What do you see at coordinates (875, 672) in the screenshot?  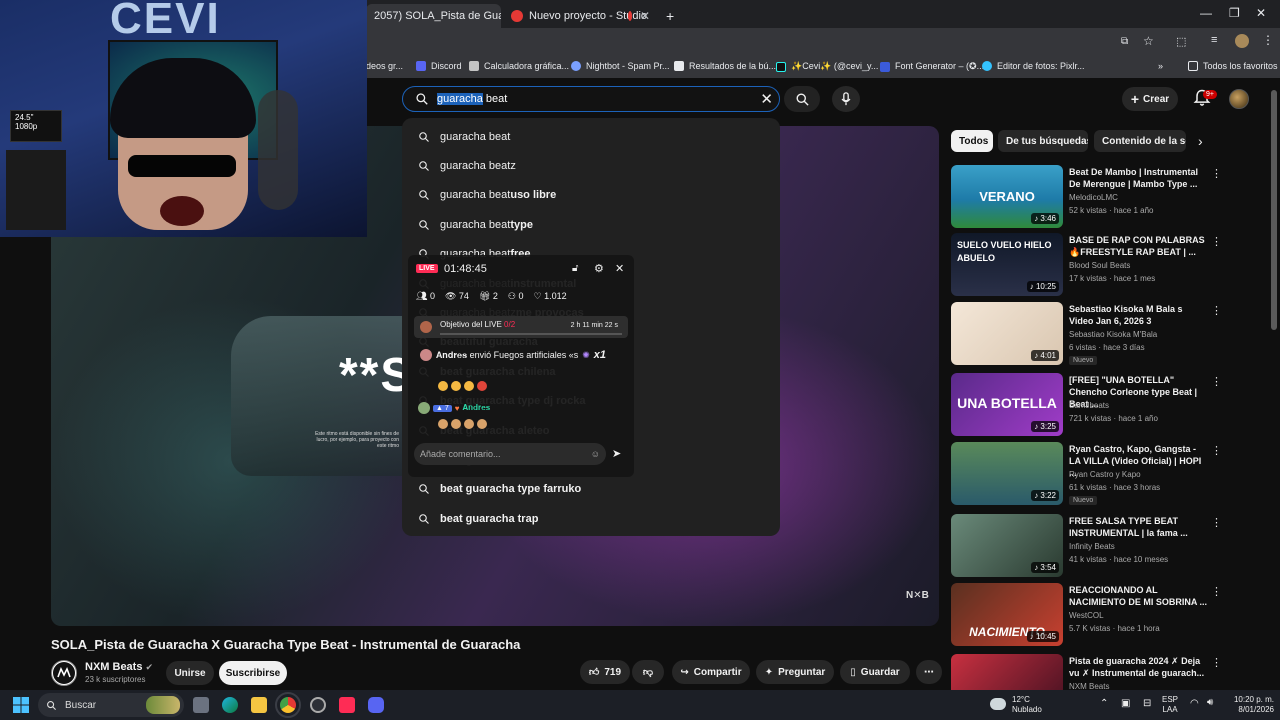 I see `save-button: ▯ Guardar` at bounding box center [875, 672].